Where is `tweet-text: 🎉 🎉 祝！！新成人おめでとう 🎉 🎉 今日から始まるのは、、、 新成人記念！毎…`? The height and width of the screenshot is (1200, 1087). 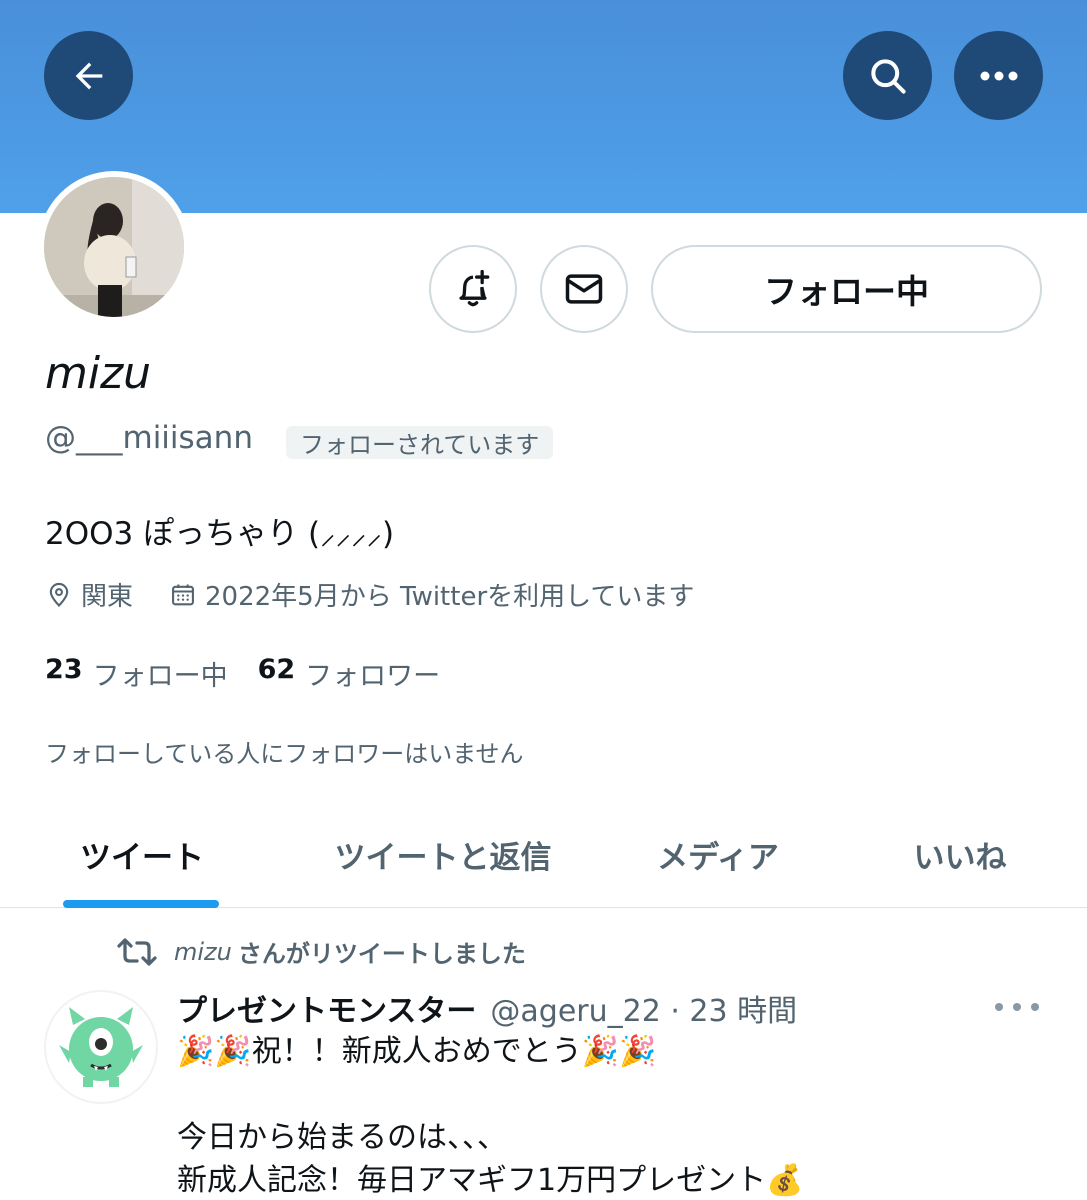
tweet-text: 🎉 🎉 祝！！新成人おめでとう 🎉 🎉 今日から始まるのは、、、 新成人記念！毎… is located at coordinates (490, 1115).